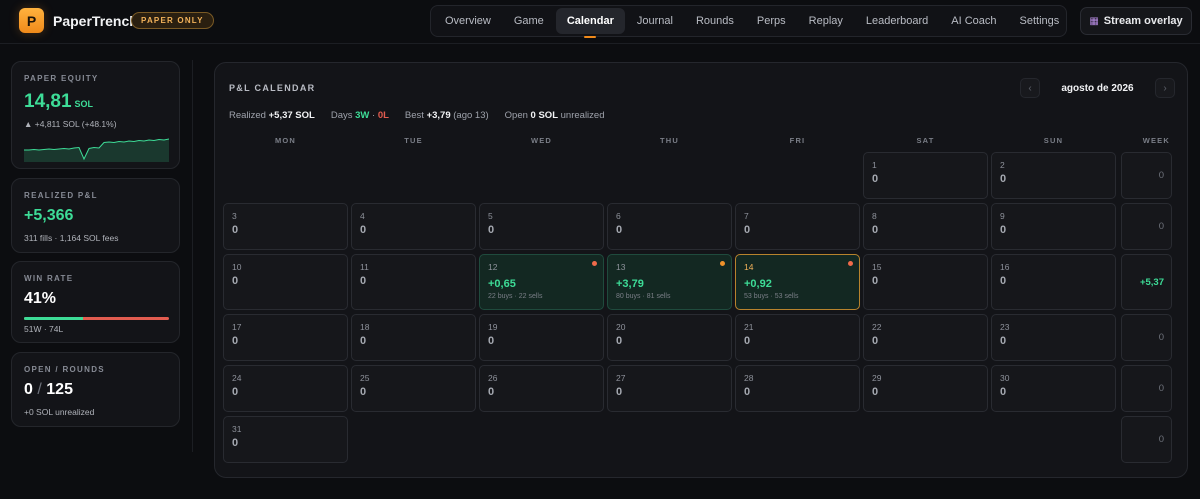 This screenshot has height=499, width=1200. Describe the element at coordinates (365, 378) in the screenshot. I see `day-number: 25` at that location.